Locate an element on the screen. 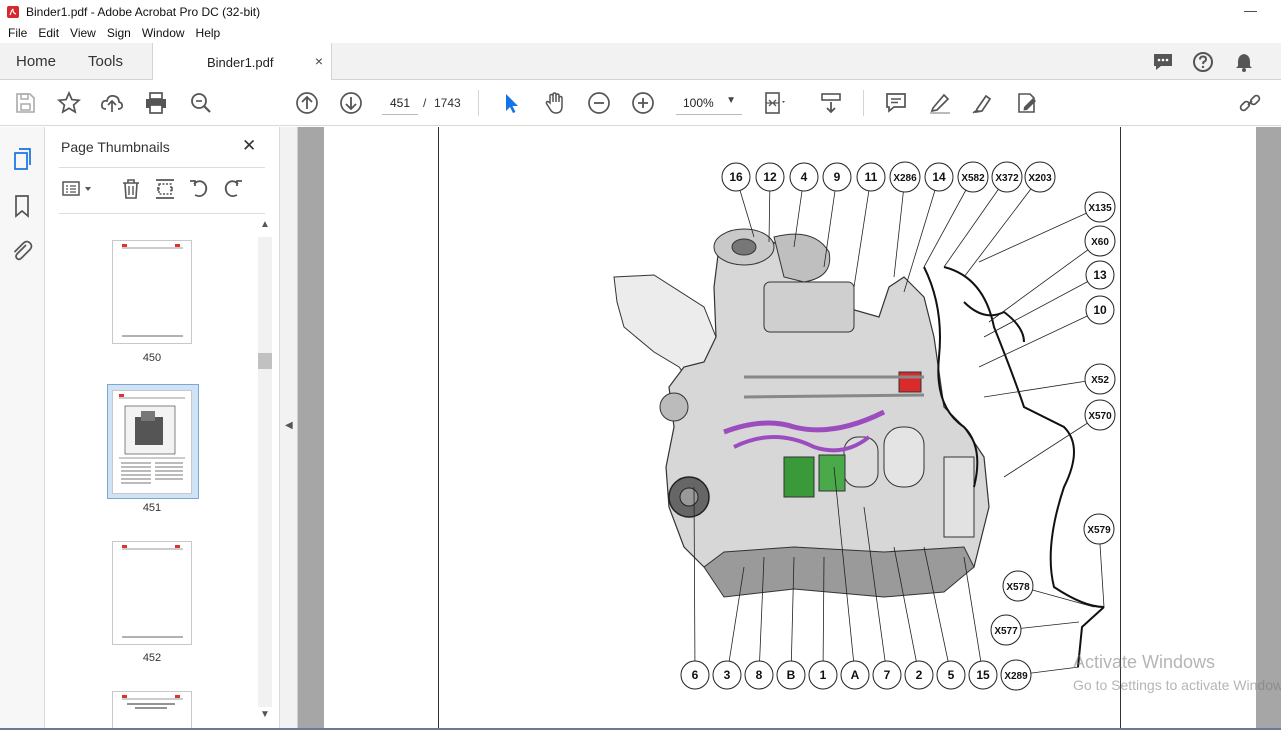  tab-bar: Home Tools Binder1.pdf × is located at coordinates (640, 61).